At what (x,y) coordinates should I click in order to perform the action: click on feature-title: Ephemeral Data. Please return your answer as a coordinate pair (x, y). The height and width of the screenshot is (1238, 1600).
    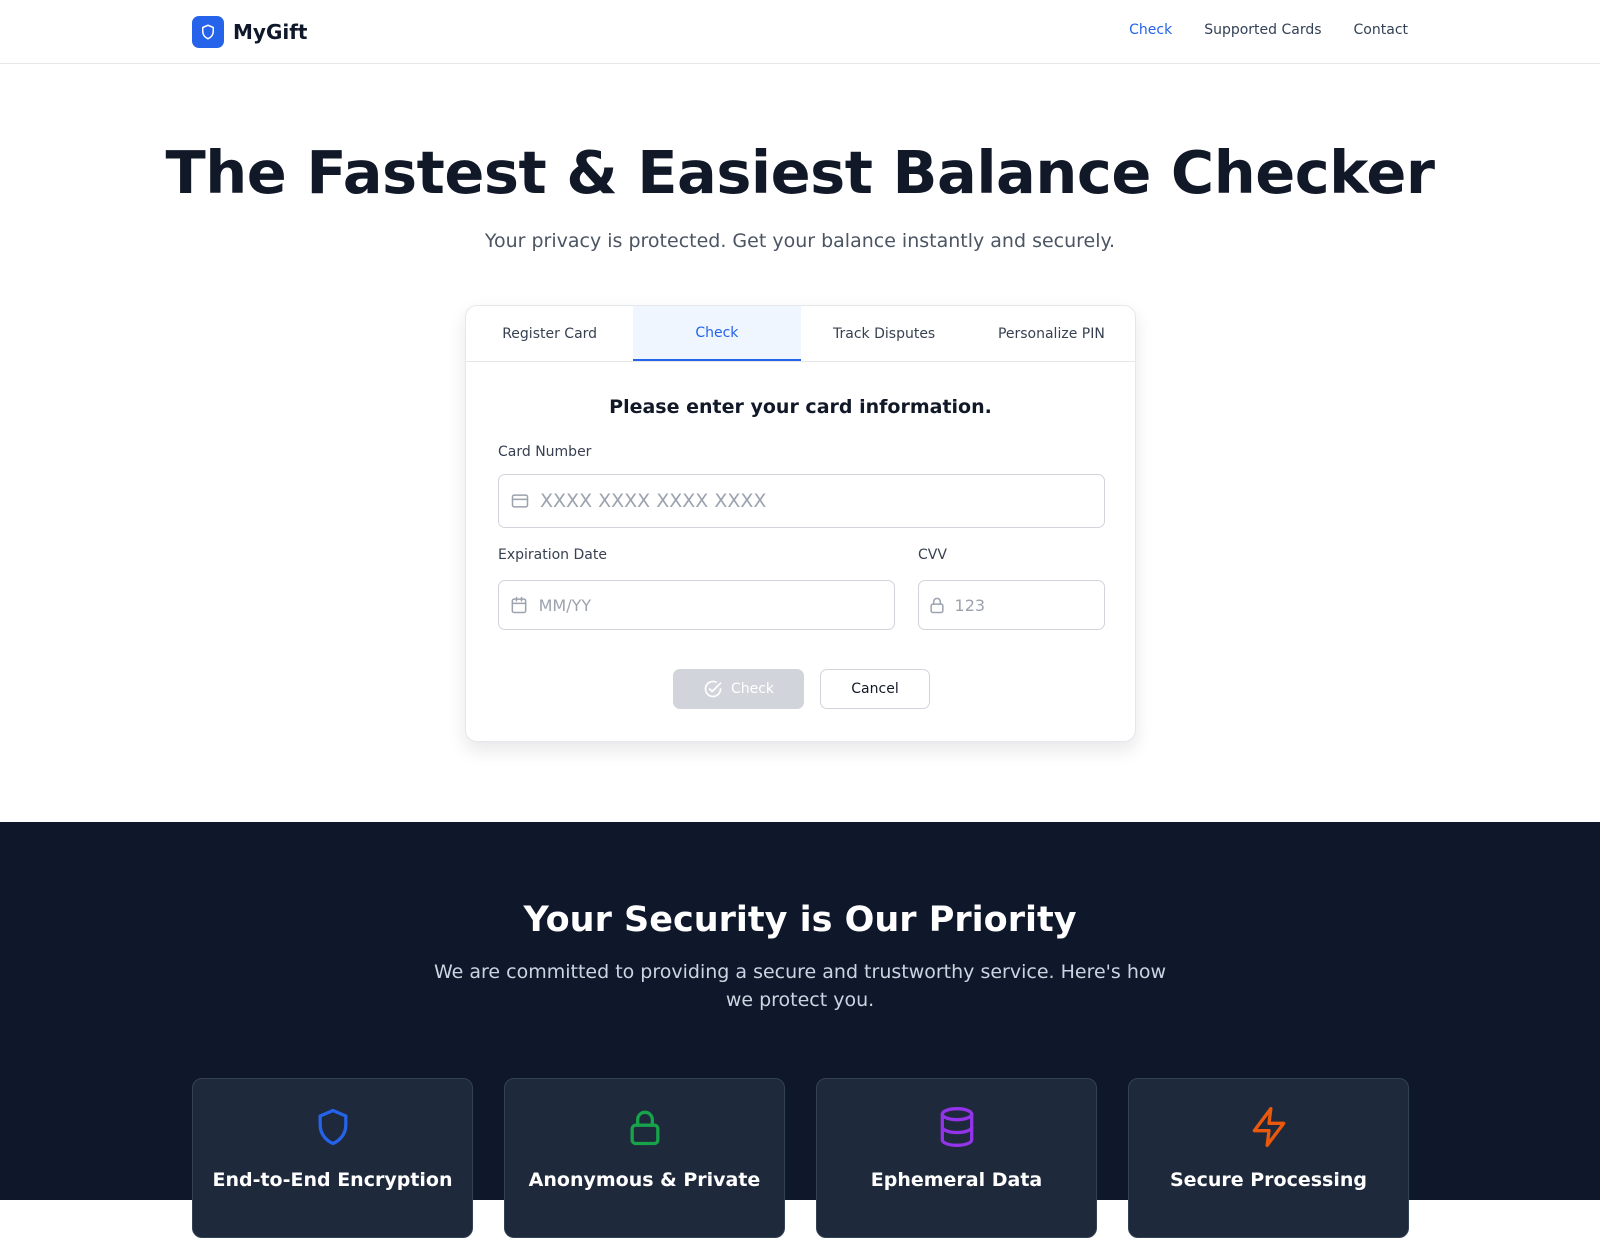
    Looking at the image, I should click on (956, 1180).